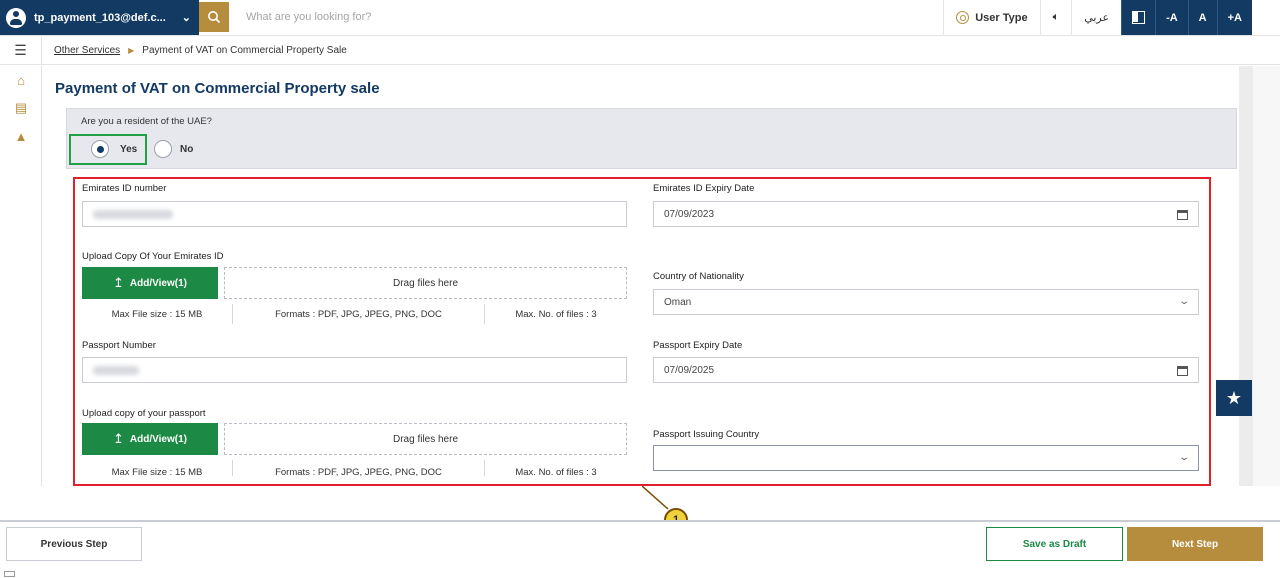 This screenshot has height=578, width=1280. What do you see at coordinates (21, 80) in the screenshot?
I see `home-icon: ⌂` at bounding box center [21, 80].